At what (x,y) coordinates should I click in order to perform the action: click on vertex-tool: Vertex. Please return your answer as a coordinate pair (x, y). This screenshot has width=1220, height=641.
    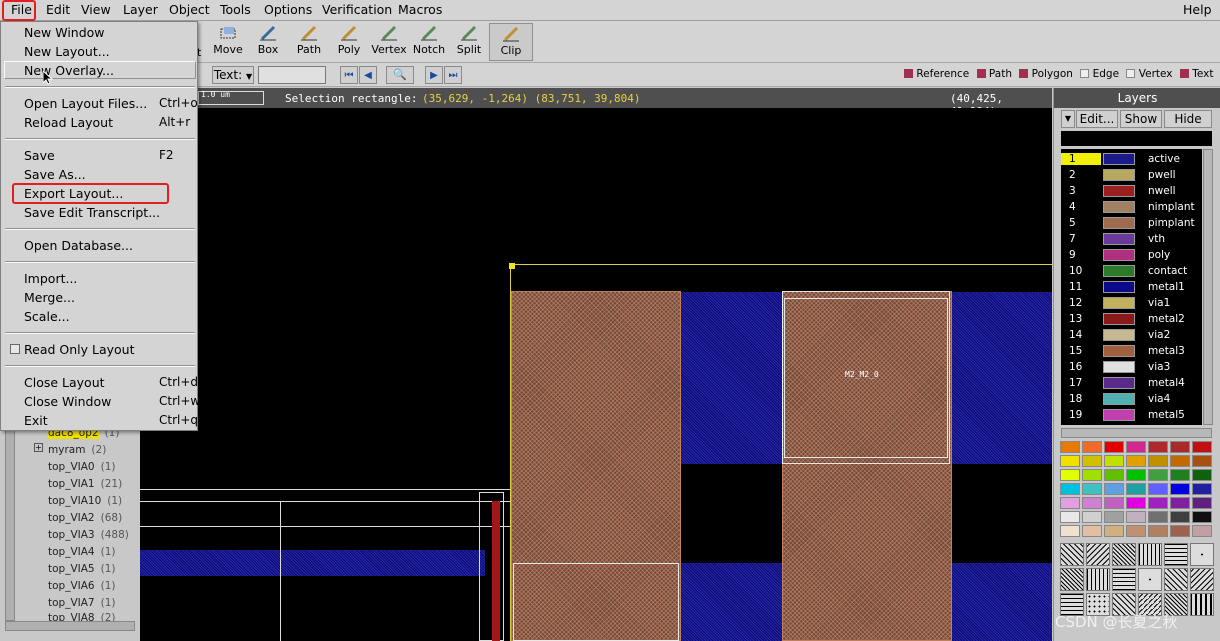
    Looking at the image, I should click on (389, 42).